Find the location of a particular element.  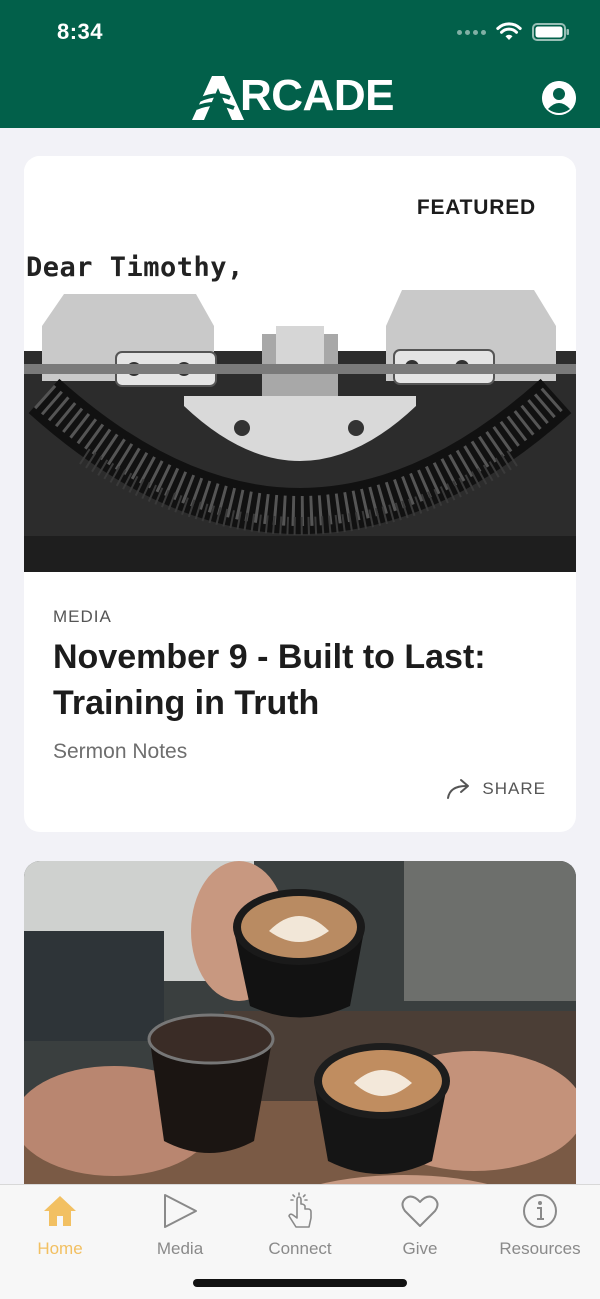

battery-icon is located at coordinates (550, 32).